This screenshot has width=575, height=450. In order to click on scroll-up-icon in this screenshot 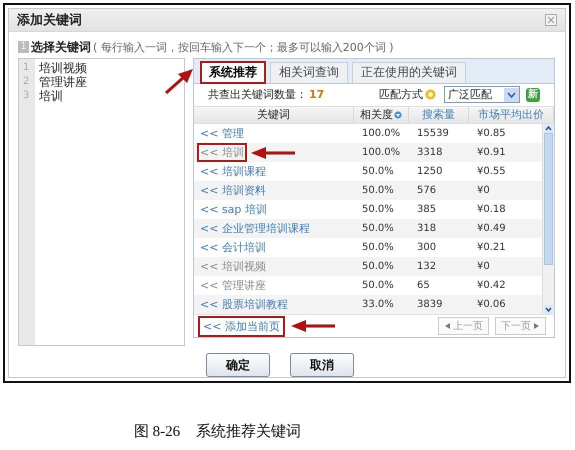, I will do `click(548, 129)`.